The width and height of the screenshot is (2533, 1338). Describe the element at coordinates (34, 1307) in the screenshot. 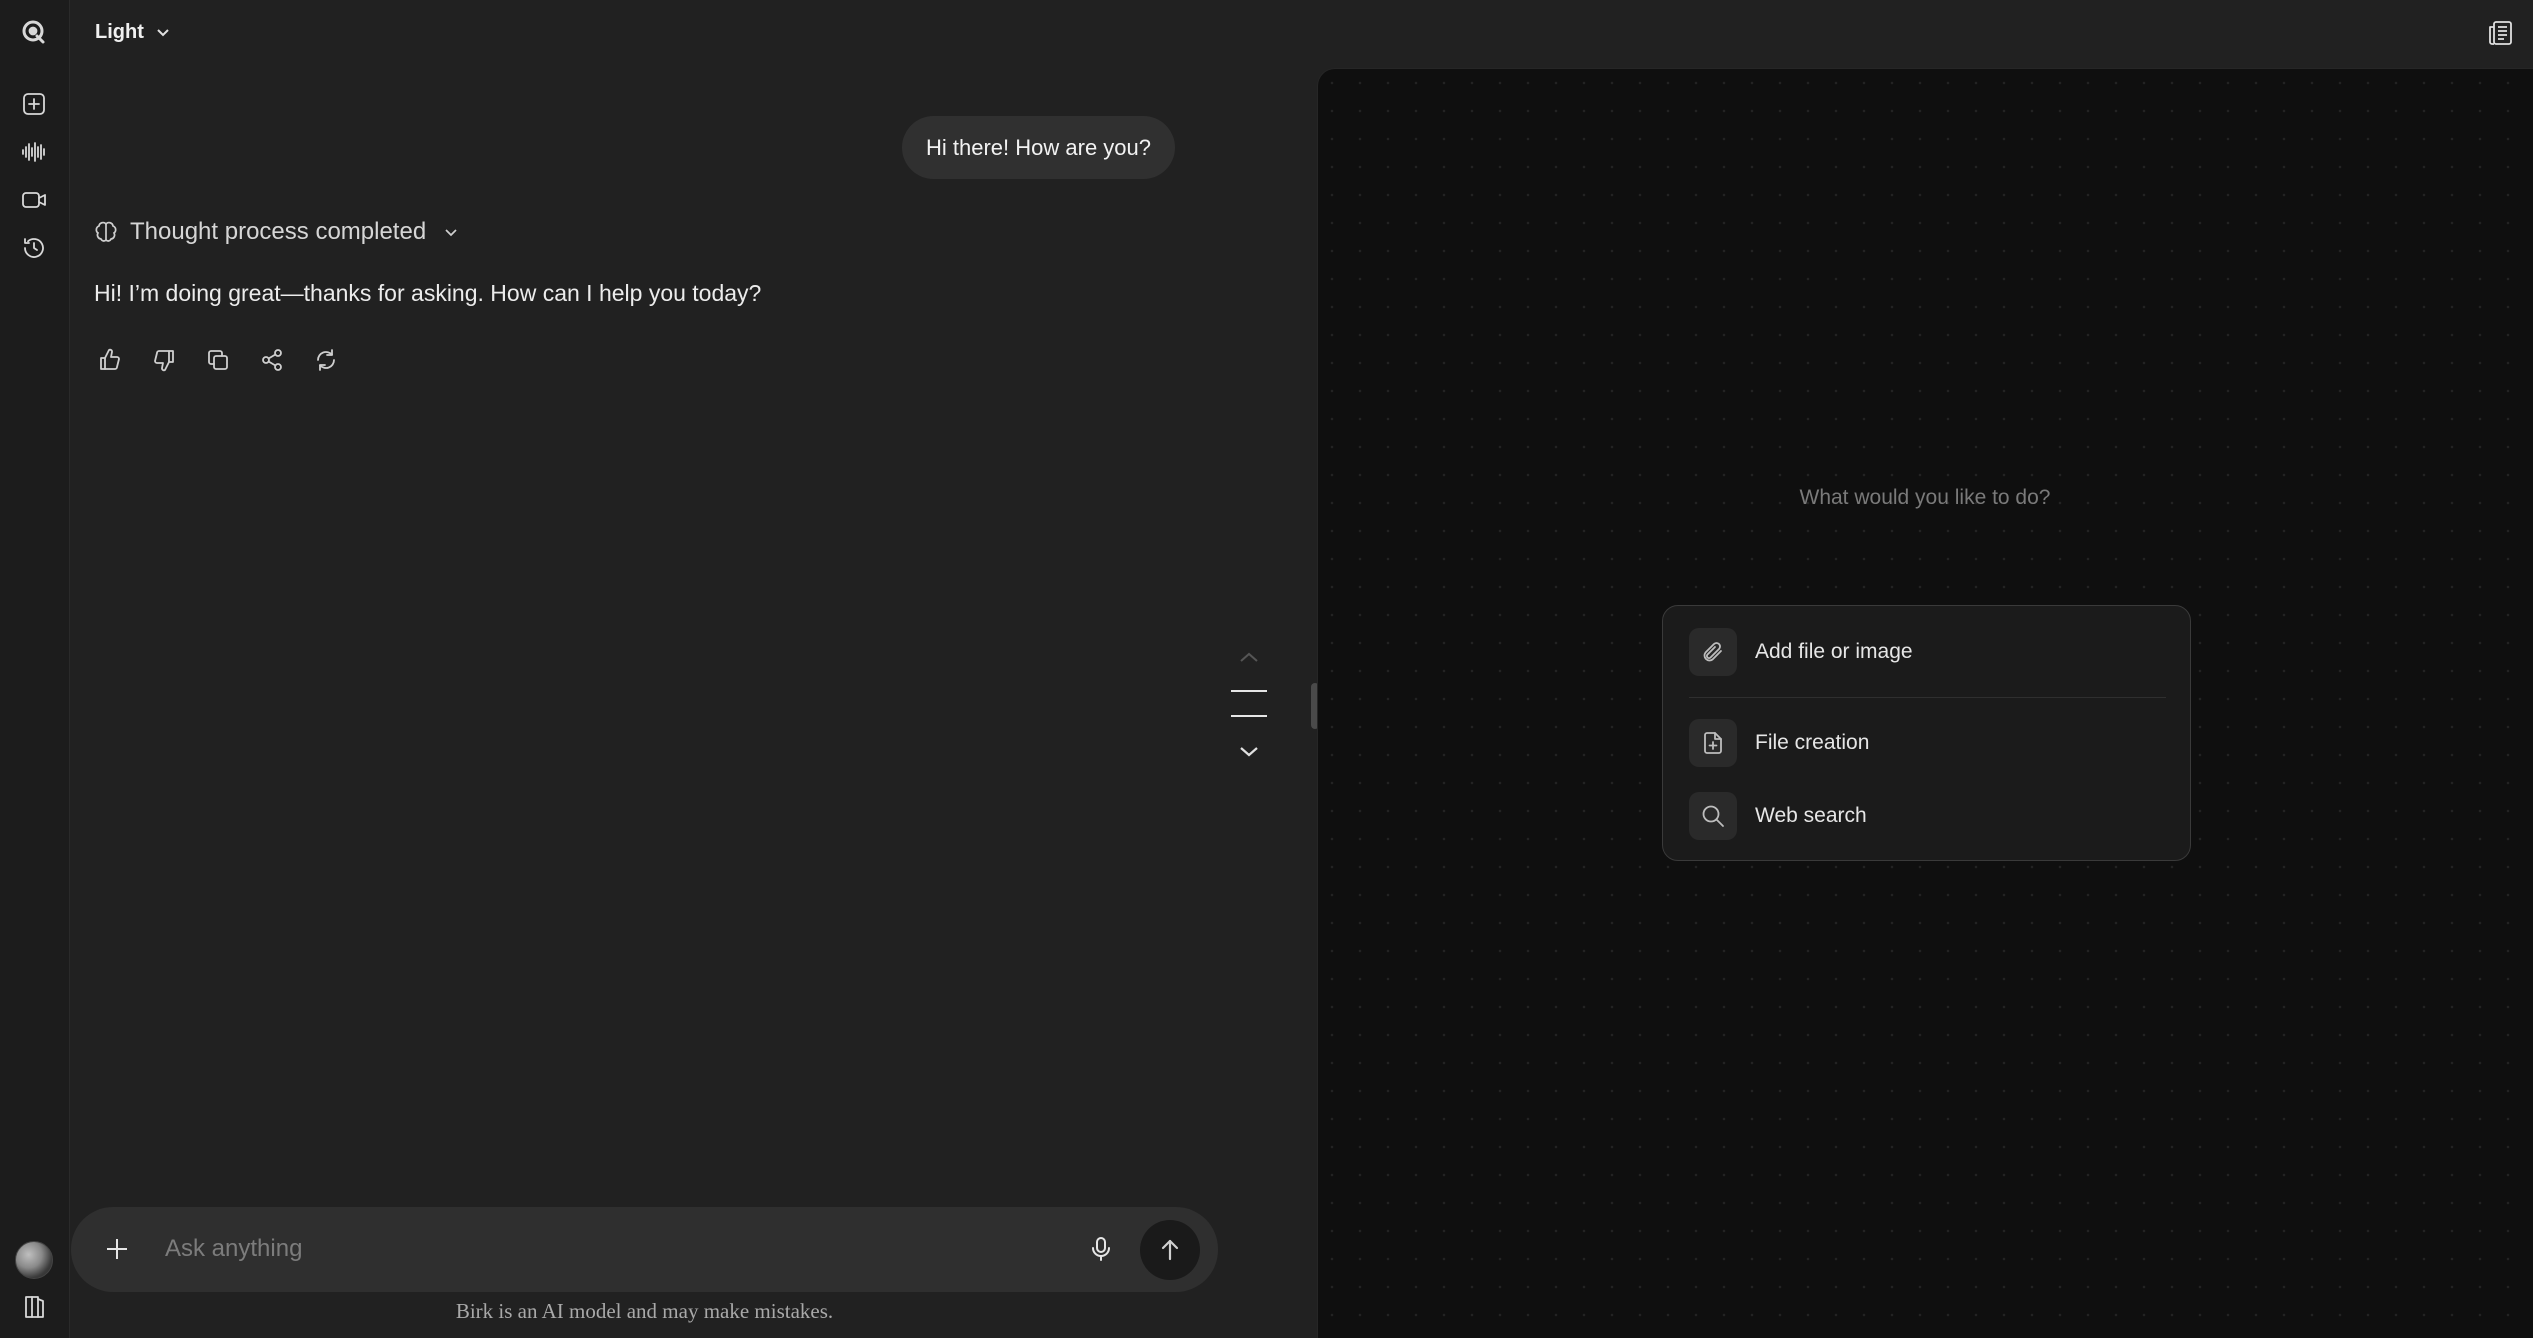

I see `library-icon` at that location.